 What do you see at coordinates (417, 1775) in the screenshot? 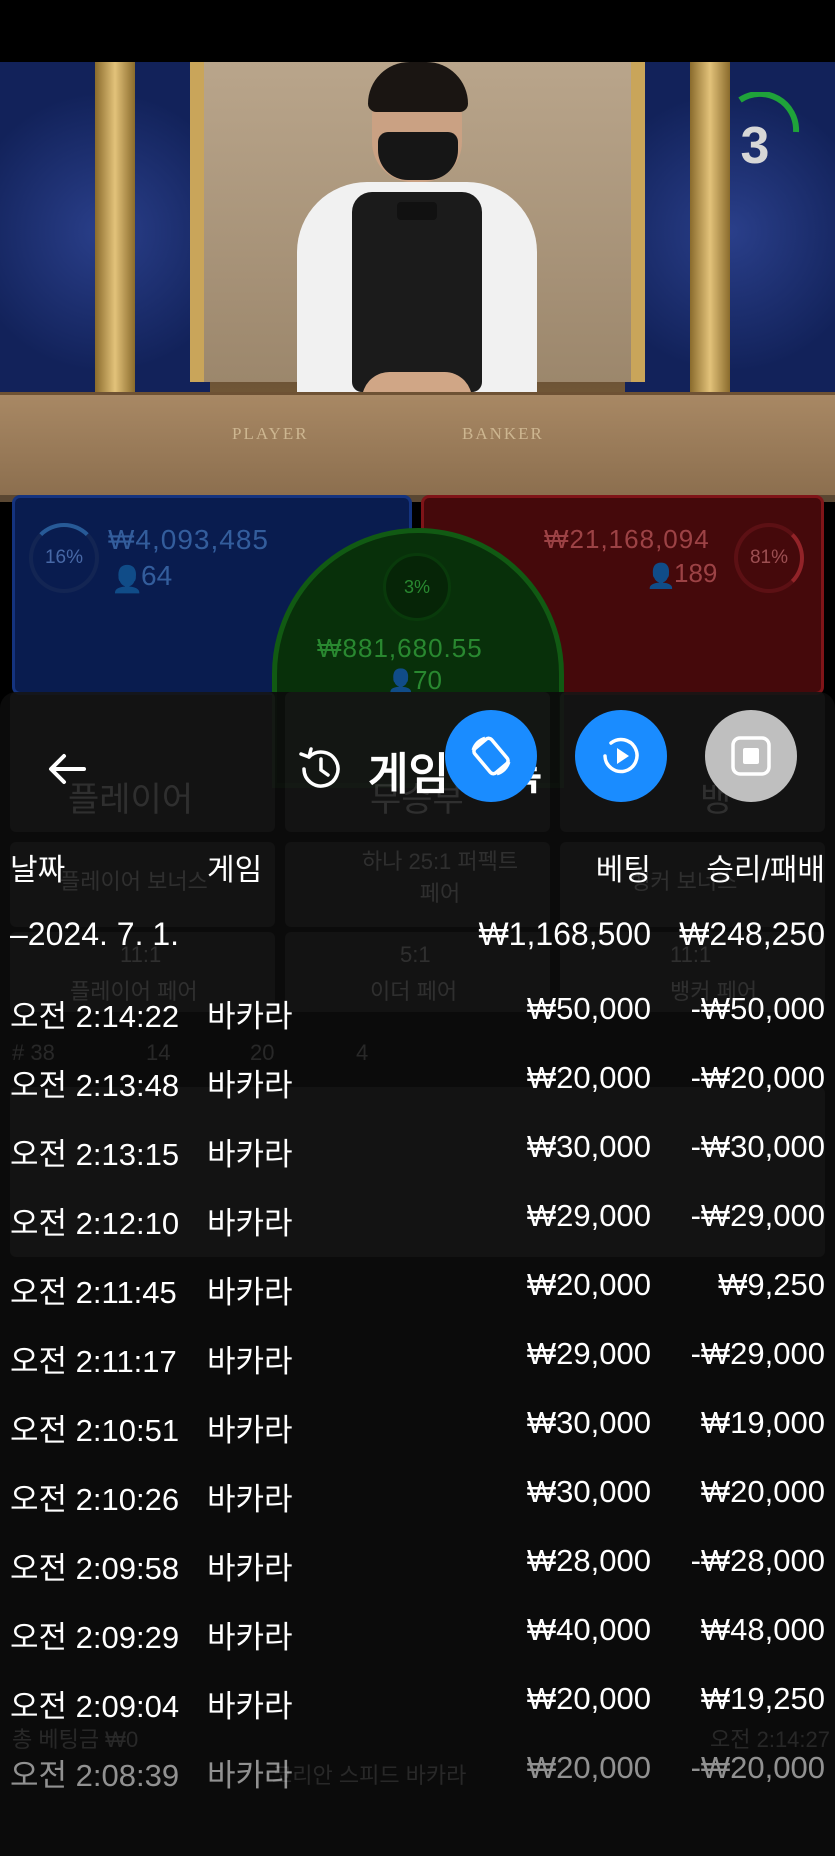
I see `table-row: 오전 2:08:39 바카라 ₩20,000 -₩20,000` at bounding box center [417, 1775].